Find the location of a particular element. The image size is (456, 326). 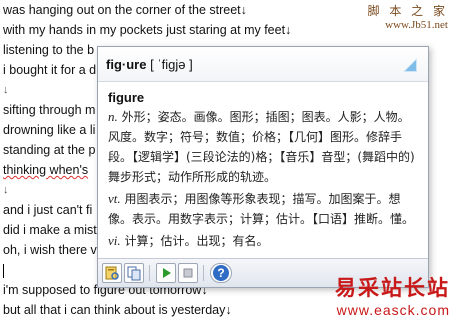

popup-header: fig·ure [ ˈfiɡjə ] is located at coordinates (263, 64).